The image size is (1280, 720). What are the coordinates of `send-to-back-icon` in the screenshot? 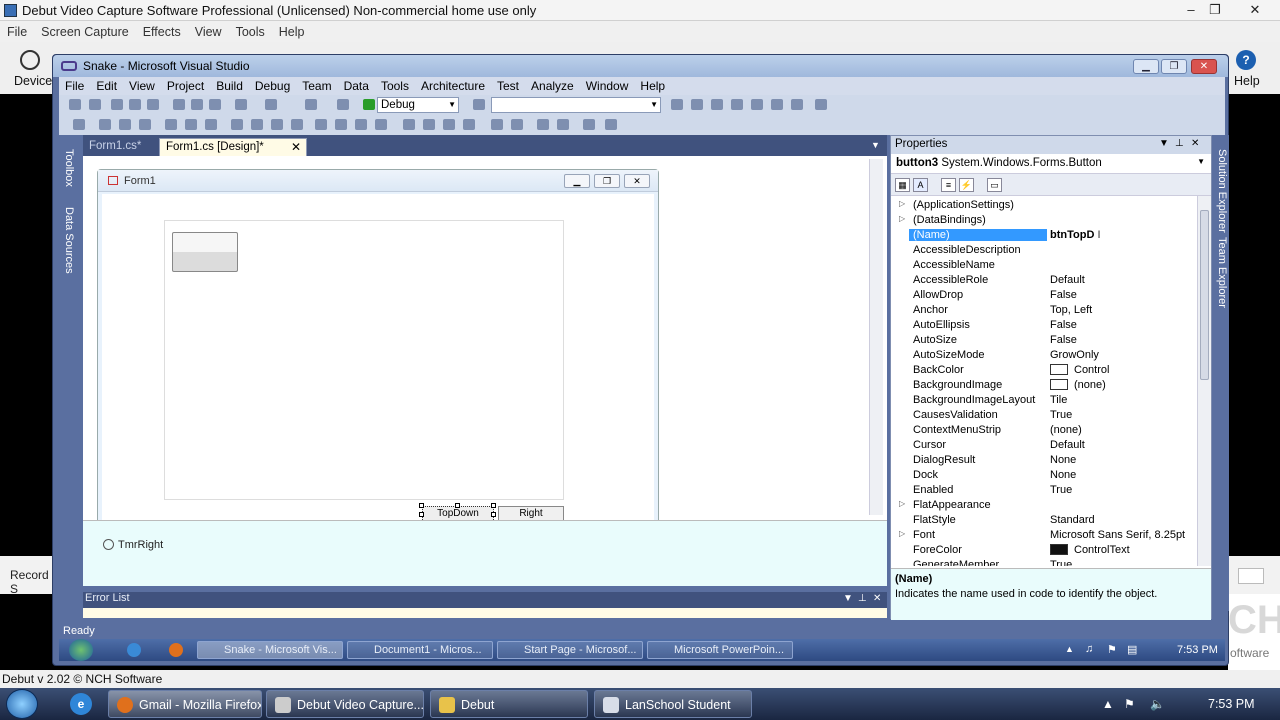 It's located at (563, 124).